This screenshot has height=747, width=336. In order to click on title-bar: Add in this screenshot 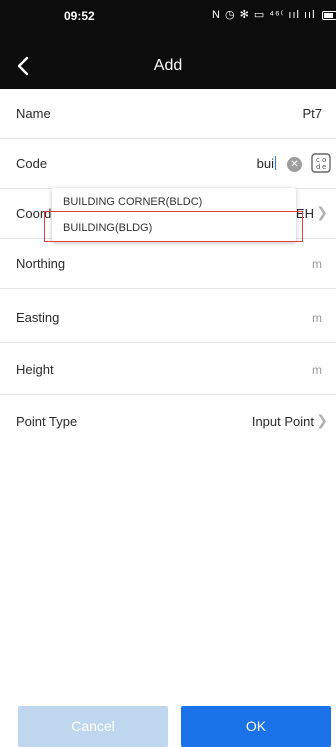, I will do `click(168, 66)`.